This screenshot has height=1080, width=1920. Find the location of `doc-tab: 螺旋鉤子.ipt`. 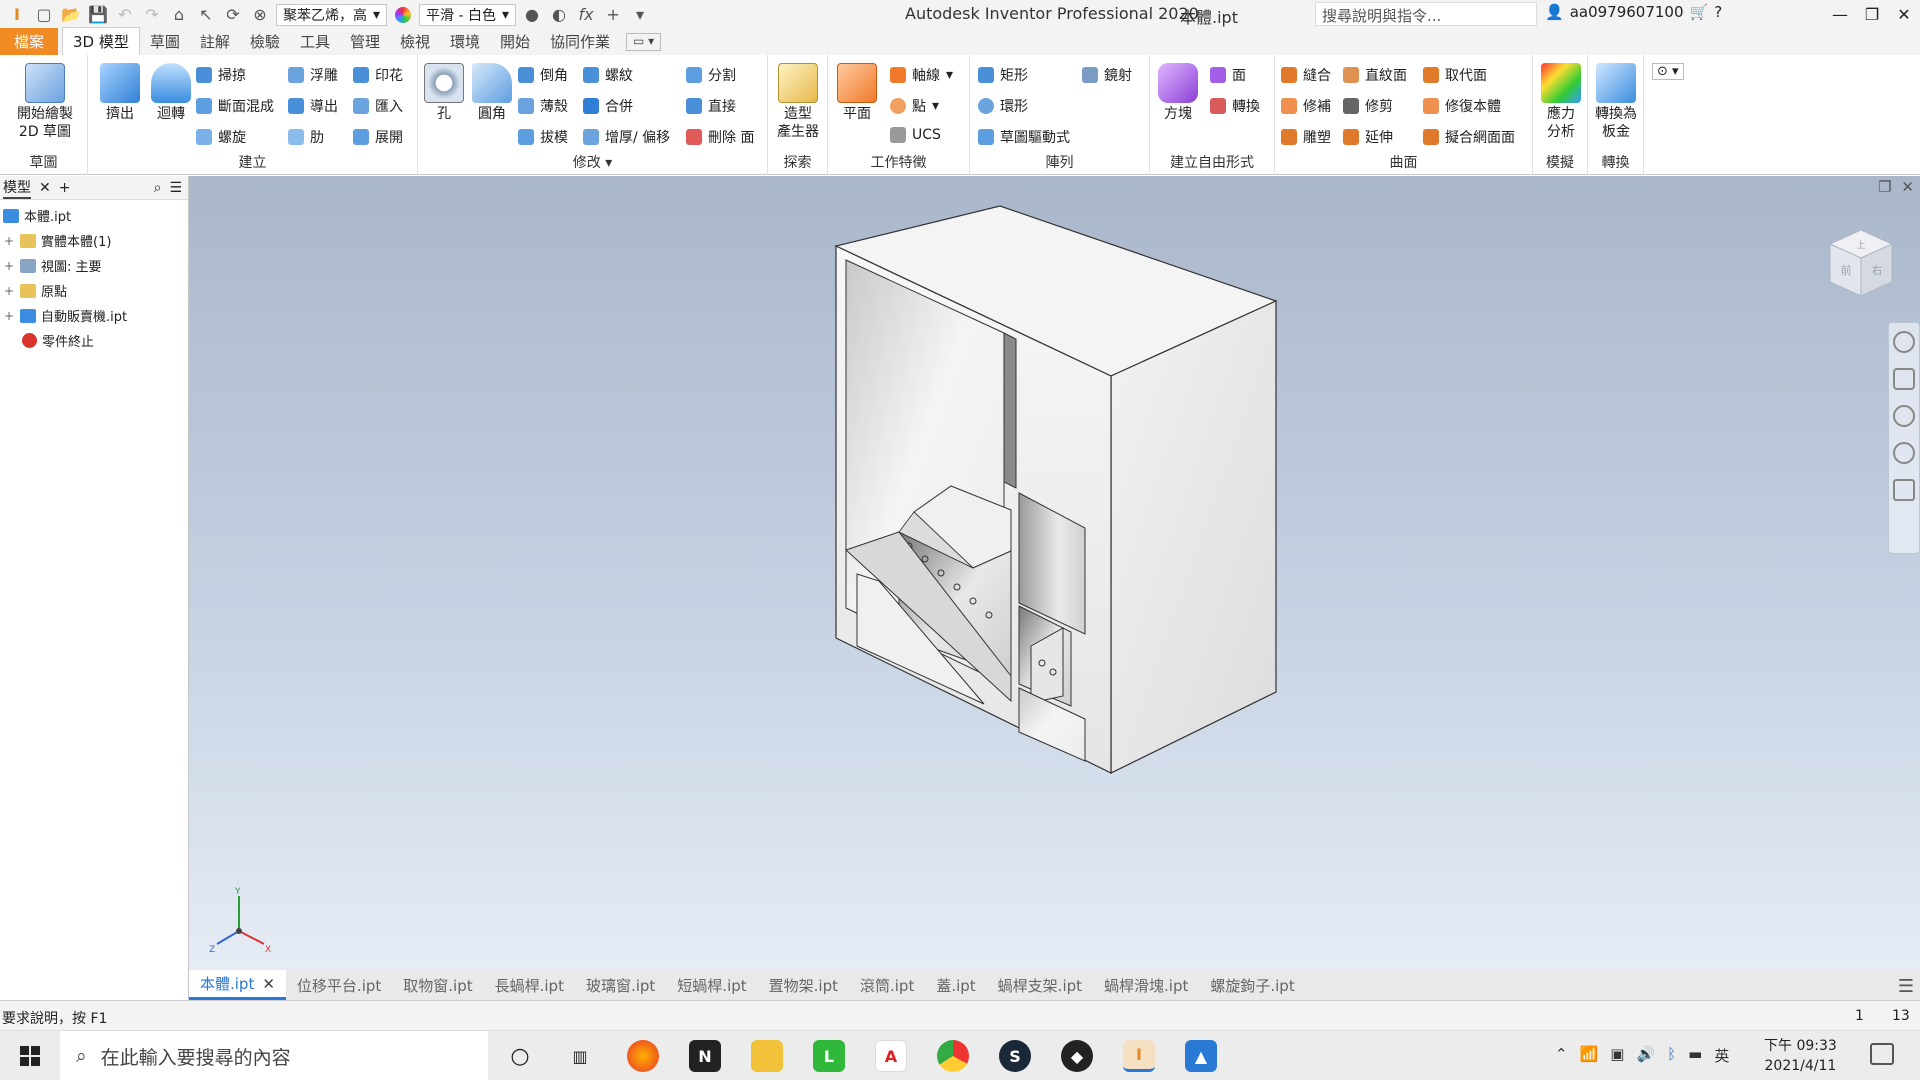

doc-tab: 螺旋鉤子.ipt is located at coordinates (1252, 985).